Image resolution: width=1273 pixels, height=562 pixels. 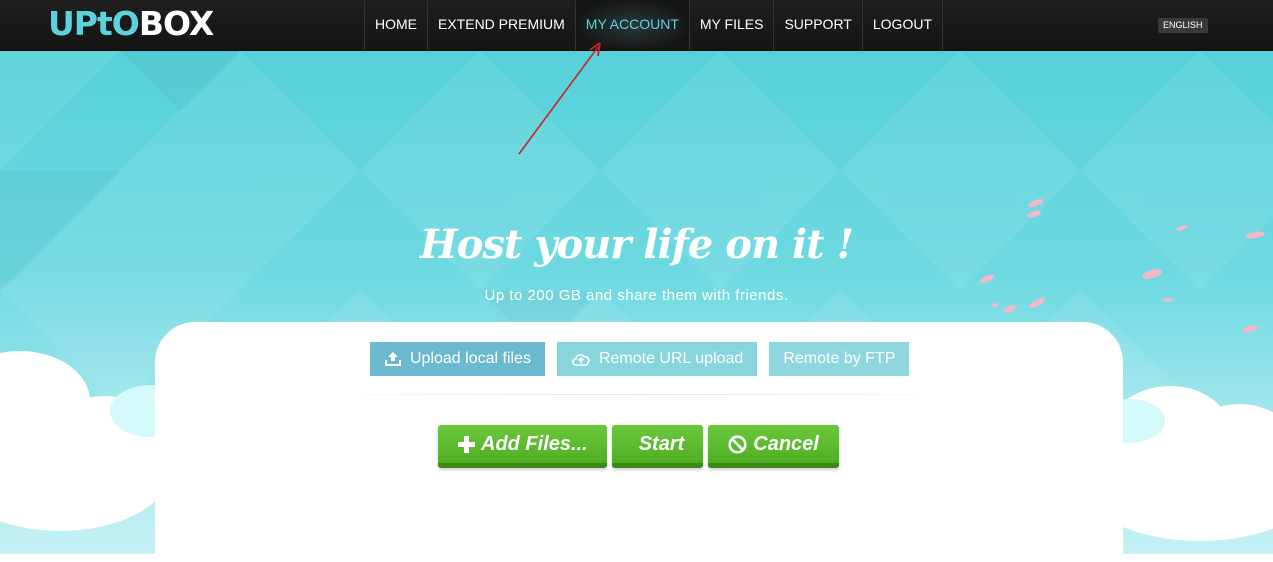 I want to click on start-button: Start, so click(x=657, y=446).